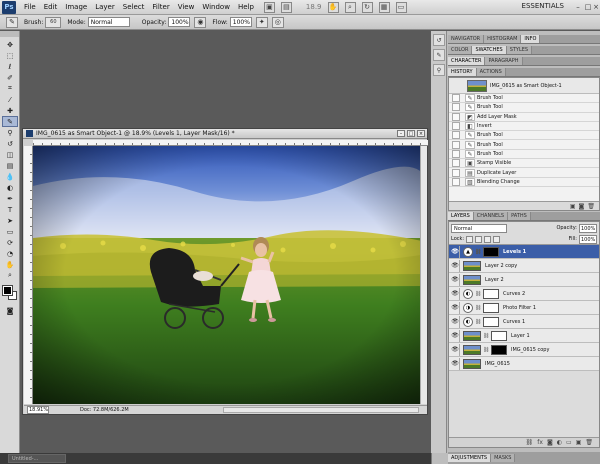 The width and height of the screenshot is (600, 464). I want to click on history-item: ▣ Stamp Visible, so click(524, 164).